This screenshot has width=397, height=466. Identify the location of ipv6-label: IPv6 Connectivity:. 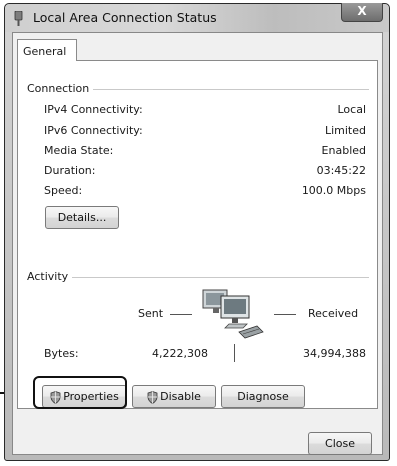
(93, 130).